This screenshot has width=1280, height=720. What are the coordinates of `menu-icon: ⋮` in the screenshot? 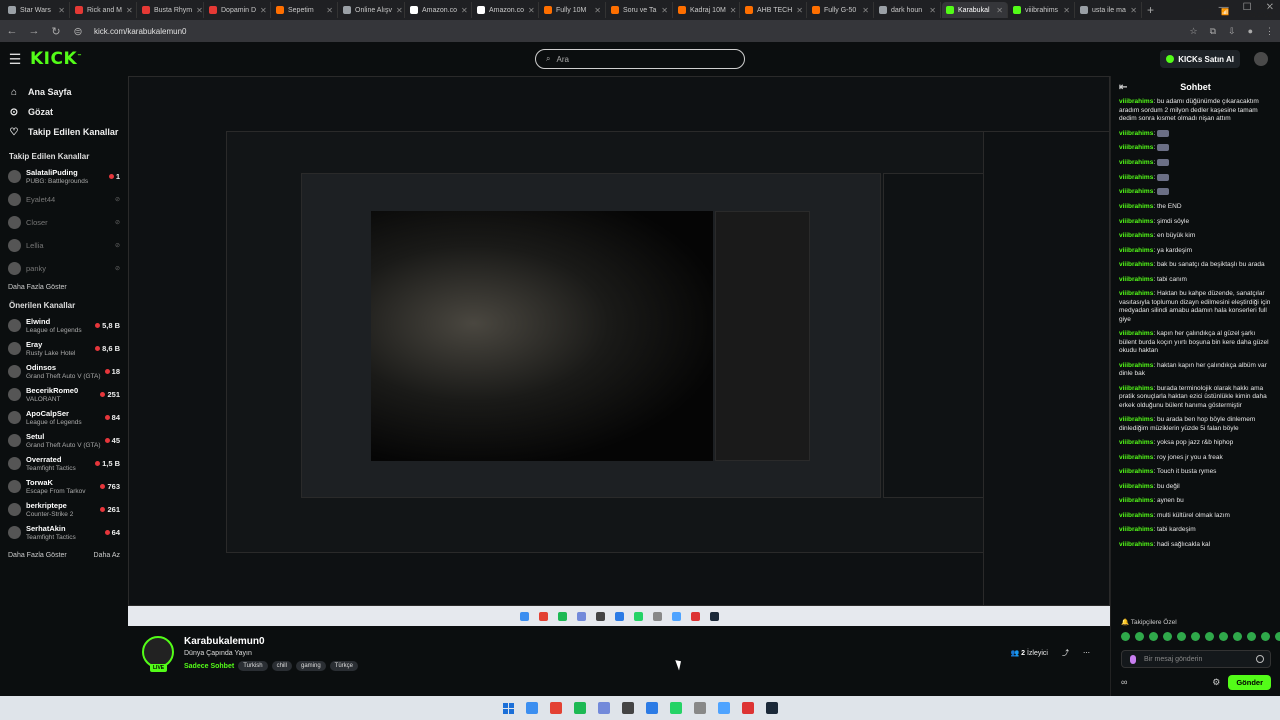 It's located at (1269, 31).